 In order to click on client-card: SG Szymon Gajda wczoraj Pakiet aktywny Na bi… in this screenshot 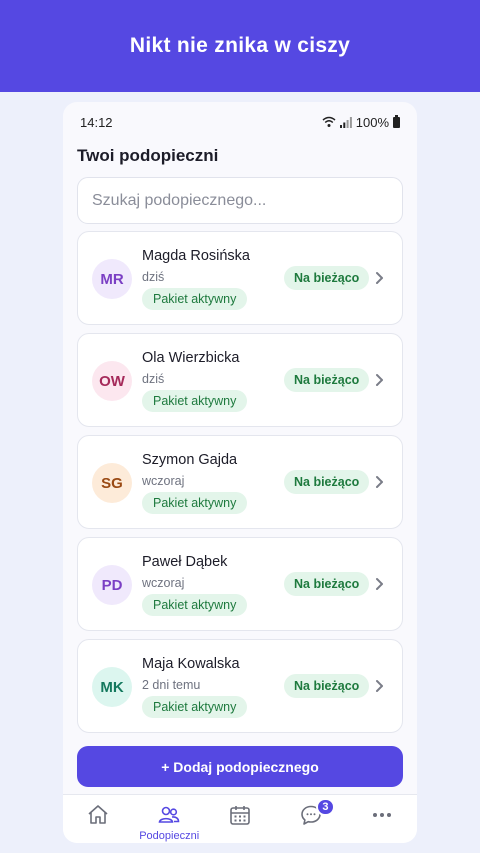, I will do `click(240, 482)`.